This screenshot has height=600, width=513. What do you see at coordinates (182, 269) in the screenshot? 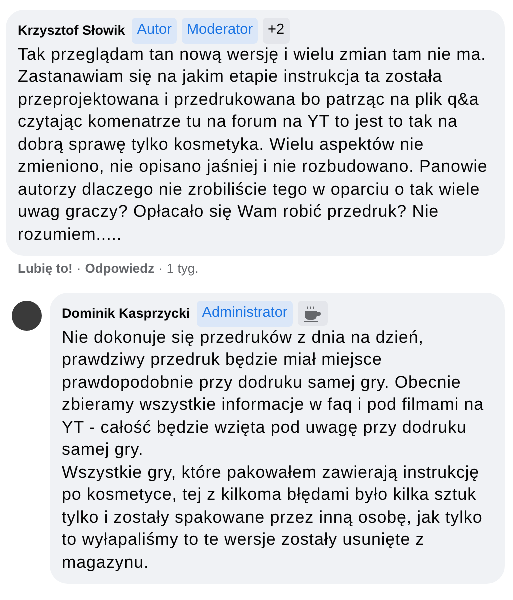
I see `timestamp: 1 tyg.` at bounding box center [182, 269].